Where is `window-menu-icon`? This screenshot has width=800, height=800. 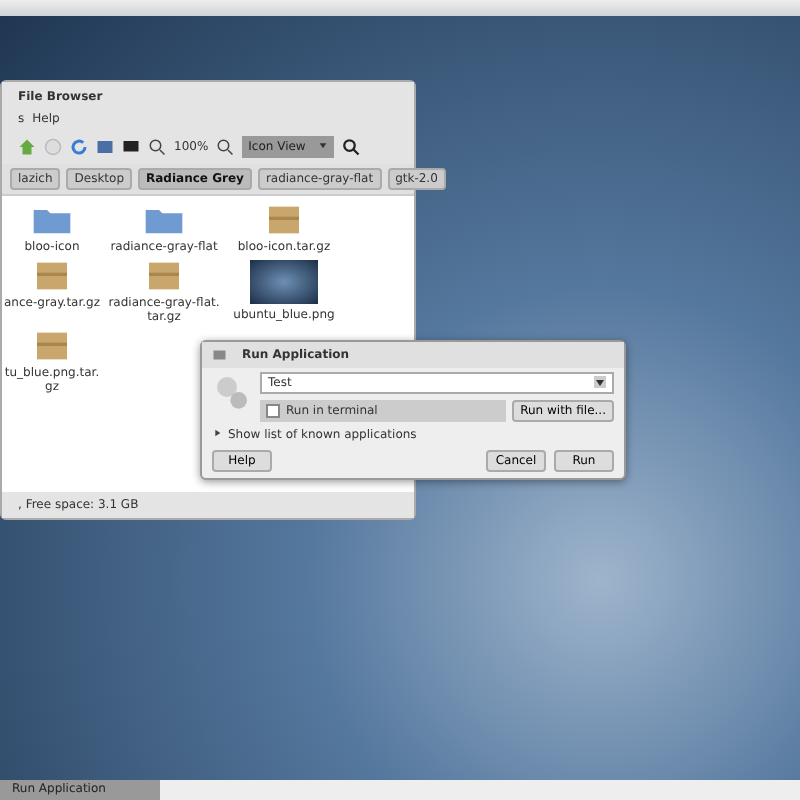
window-menu-icon is located at coordinates (221, 355).